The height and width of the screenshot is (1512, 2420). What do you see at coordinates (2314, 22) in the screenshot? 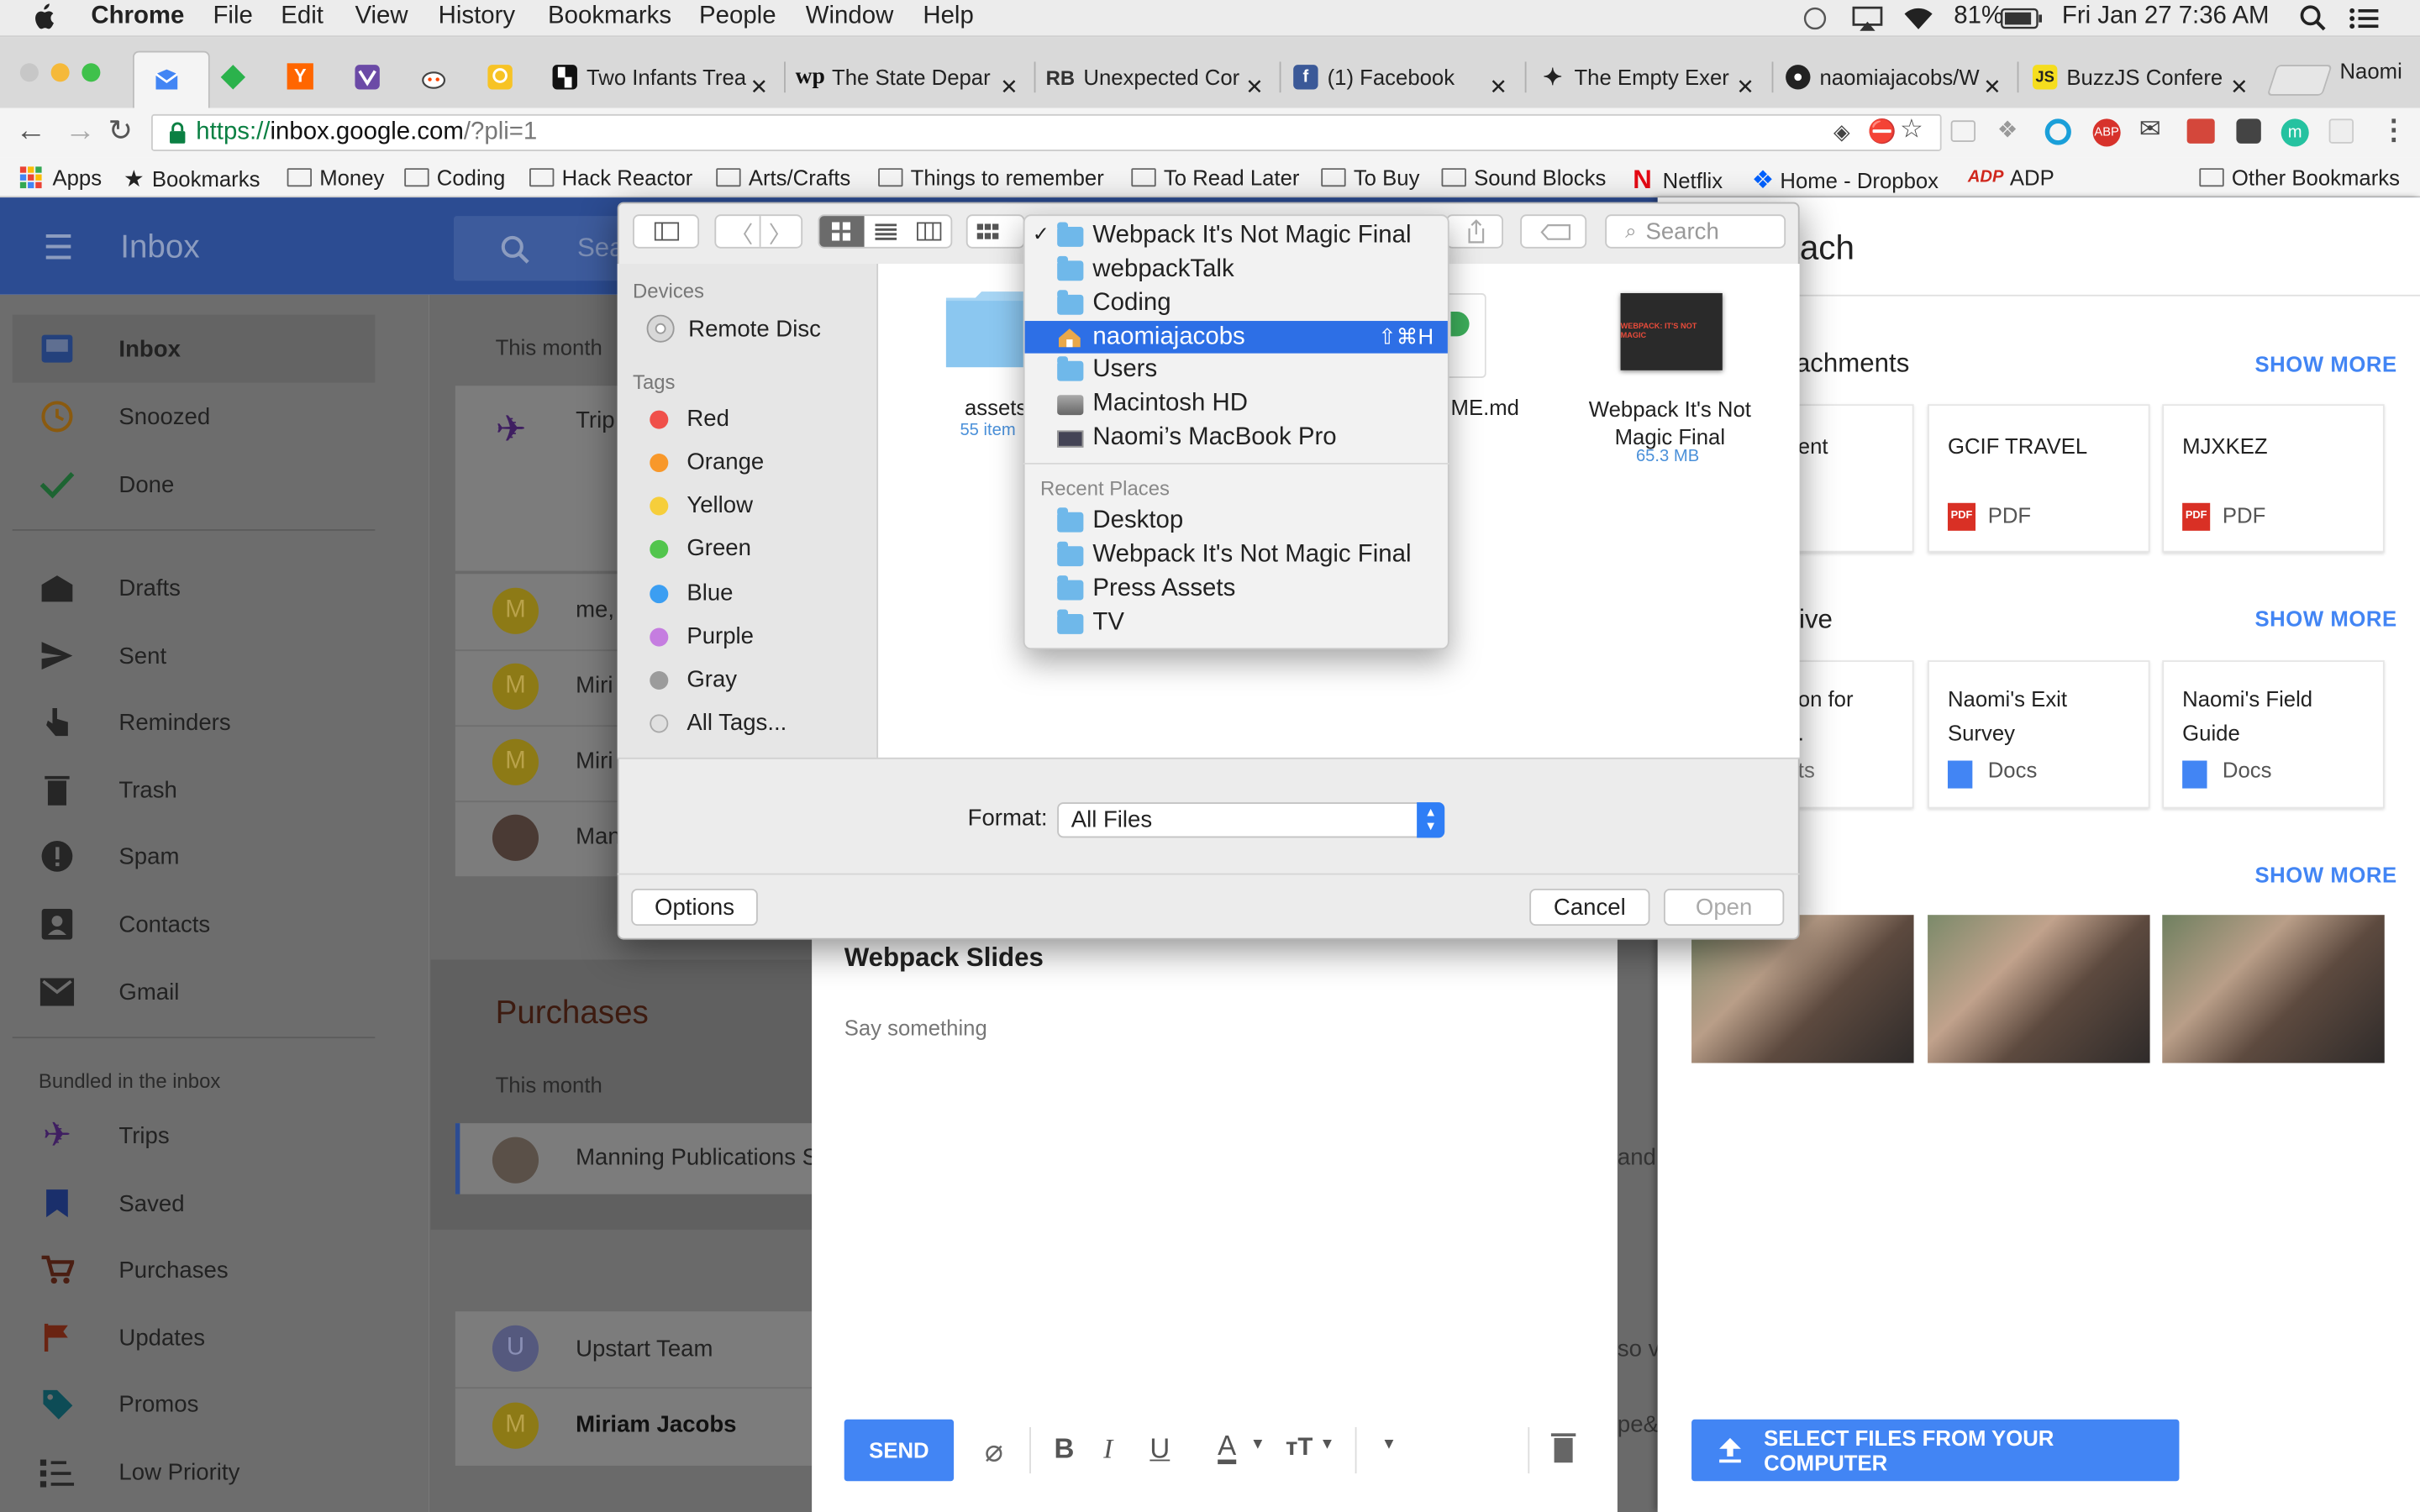
I see `spotlight-search-icon` at bounding box center [2314, 22].